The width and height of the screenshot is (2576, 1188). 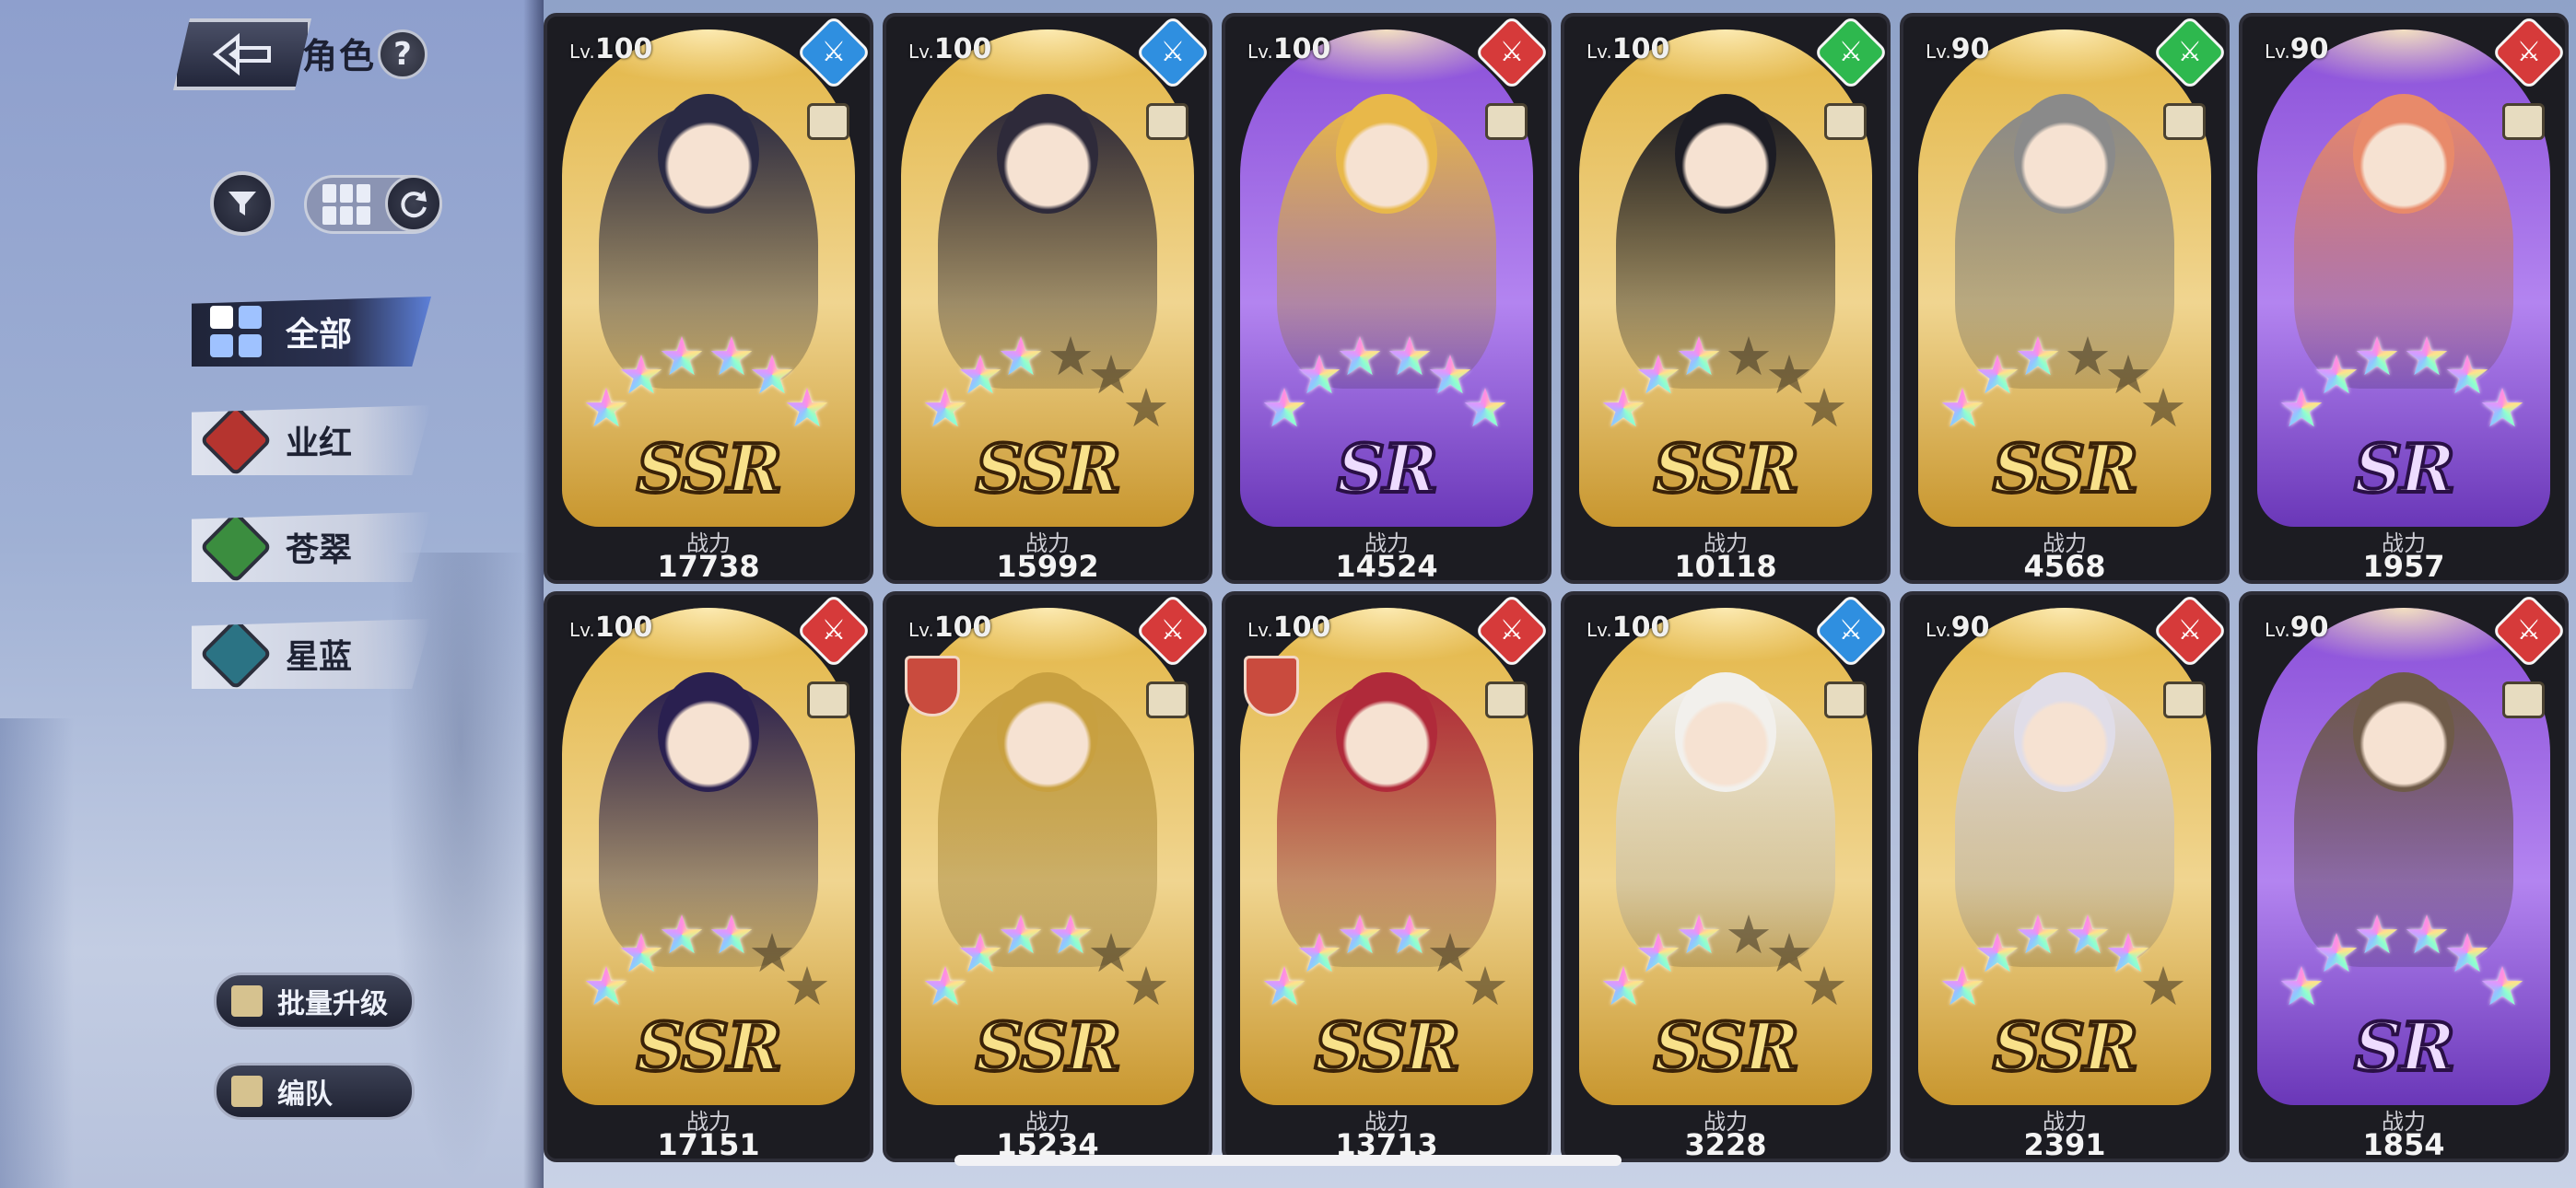 I want to click on grid-view-icon, so click(x=346, y=204).